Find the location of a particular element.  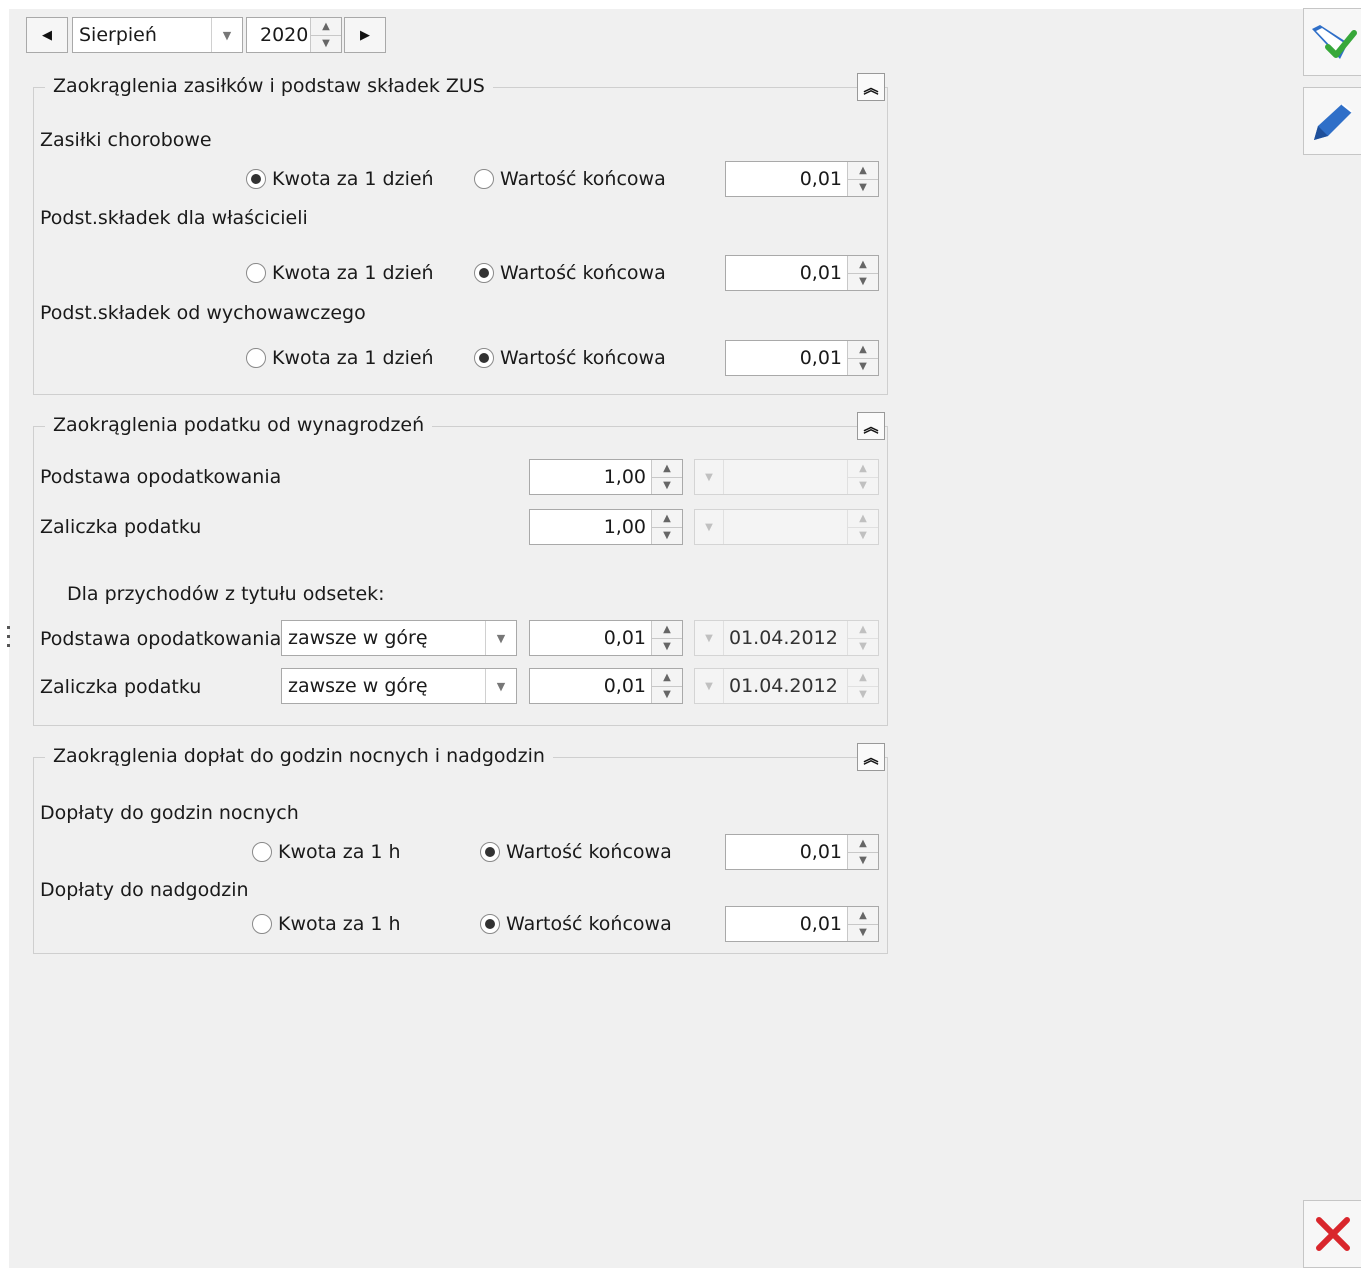

zus-row-2-per-day-radio: Kwota za 1 dzień is located at coordinates (340, 358).